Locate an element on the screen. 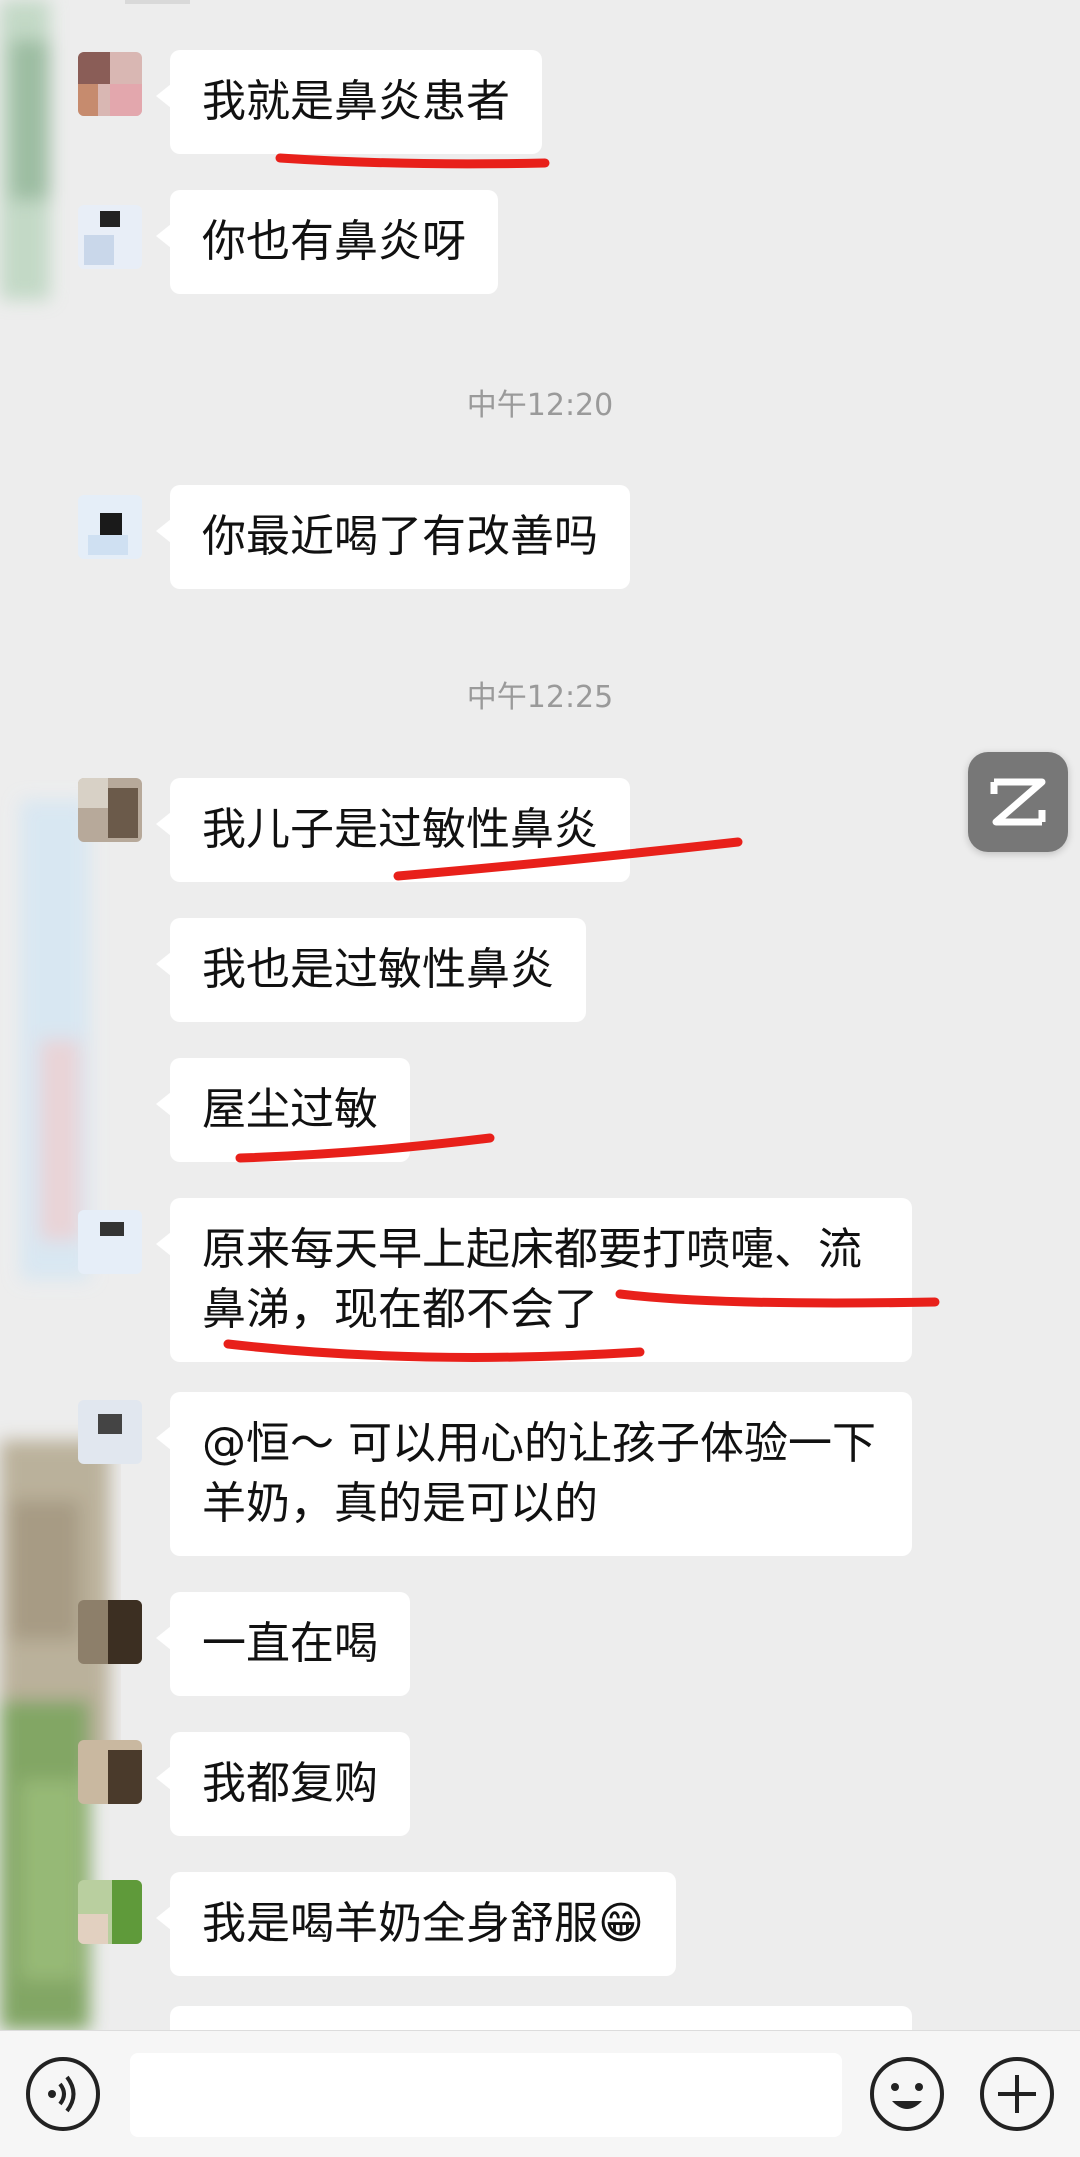 Image resolution: width=1080 pixels, height=2157 pixels. timestamp: 中午12:25 is located at coordinates (540, 697).